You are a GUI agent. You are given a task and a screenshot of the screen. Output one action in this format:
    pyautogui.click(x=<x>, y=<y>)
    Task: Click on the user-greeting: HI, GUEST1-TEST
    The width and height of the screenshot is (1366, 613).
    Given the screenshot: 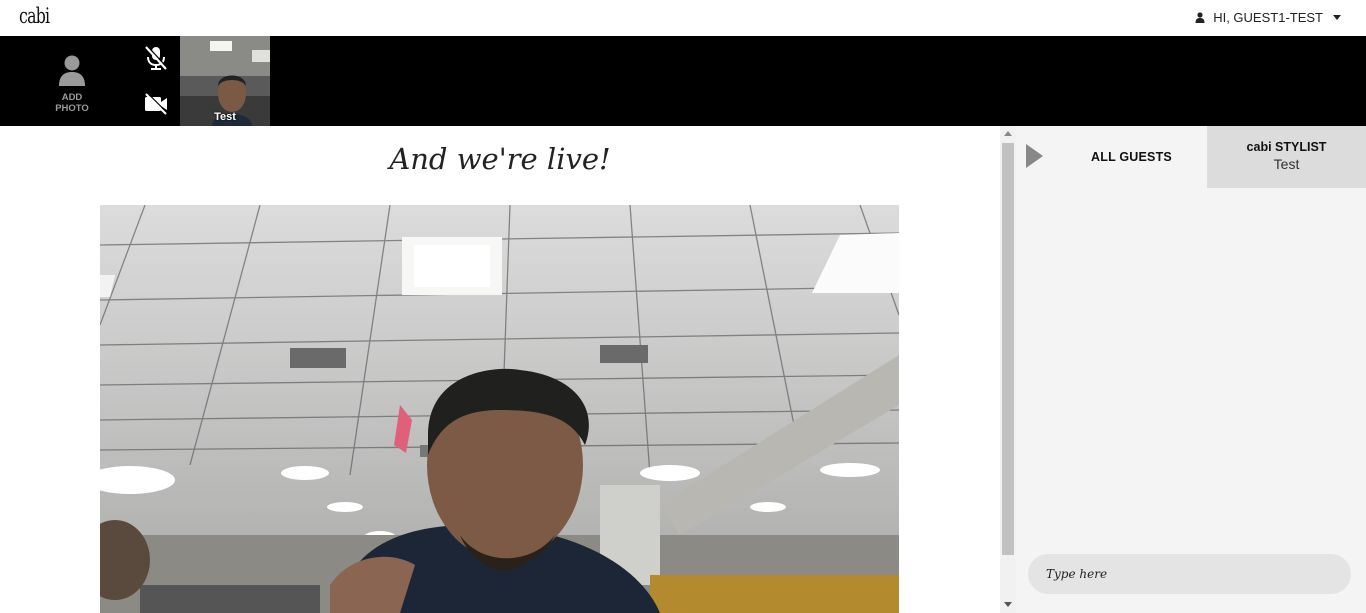 What is the action you would take?
    pyautogui.click(x=1268, y=17)
    